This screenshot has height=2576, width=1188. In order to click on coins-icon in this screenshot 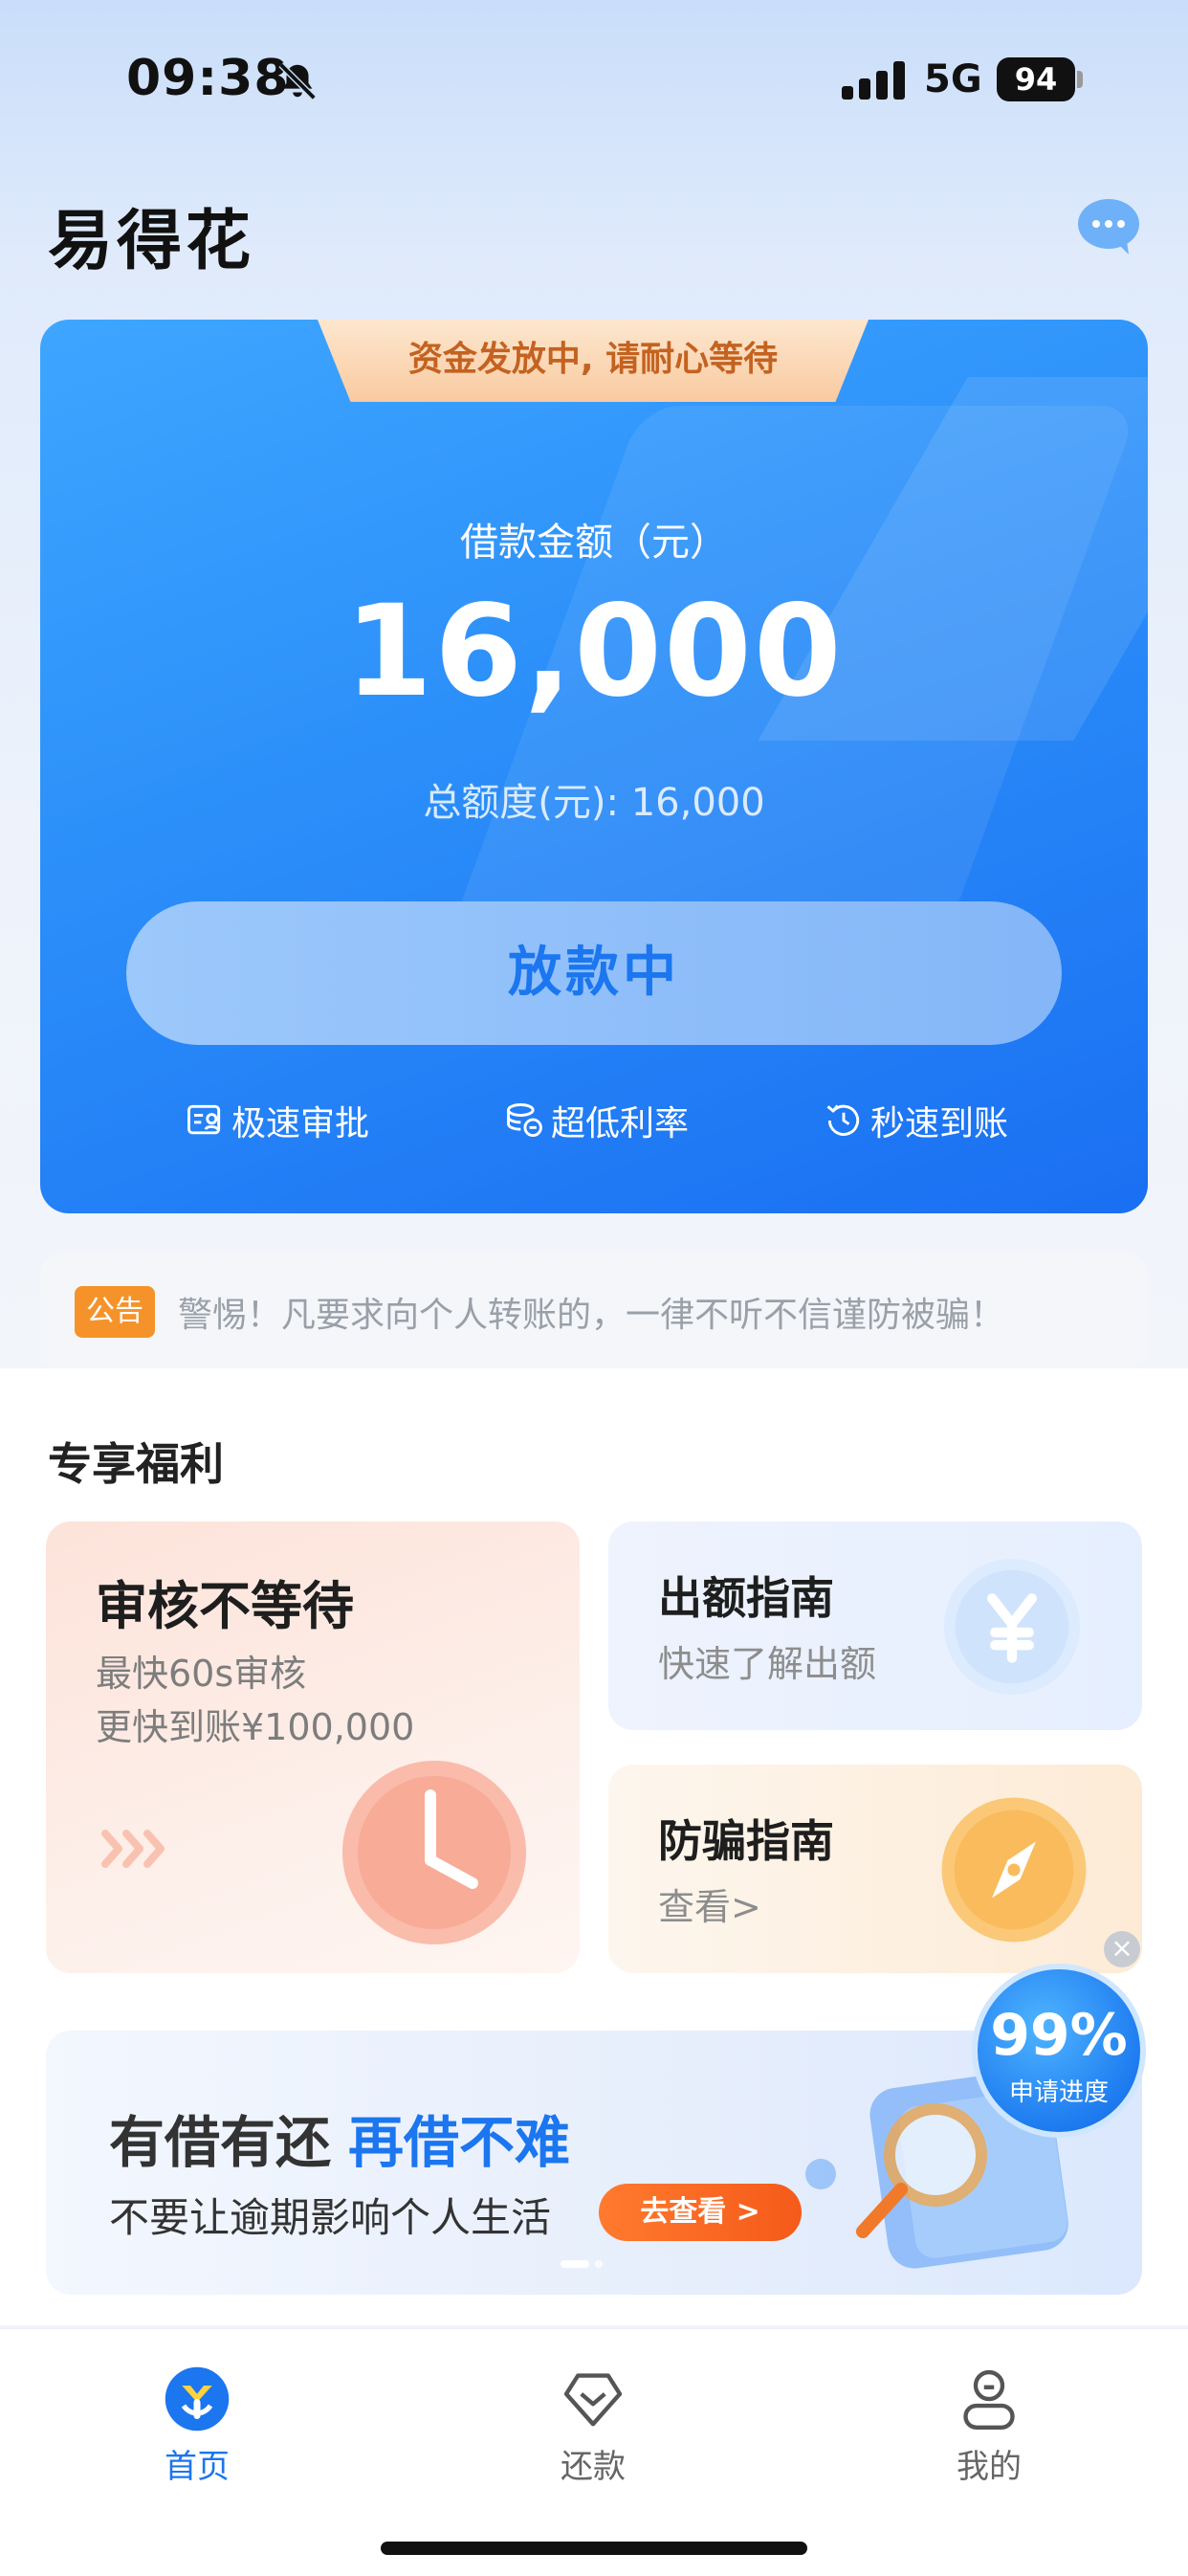, I will do `click(524, 1120)`.